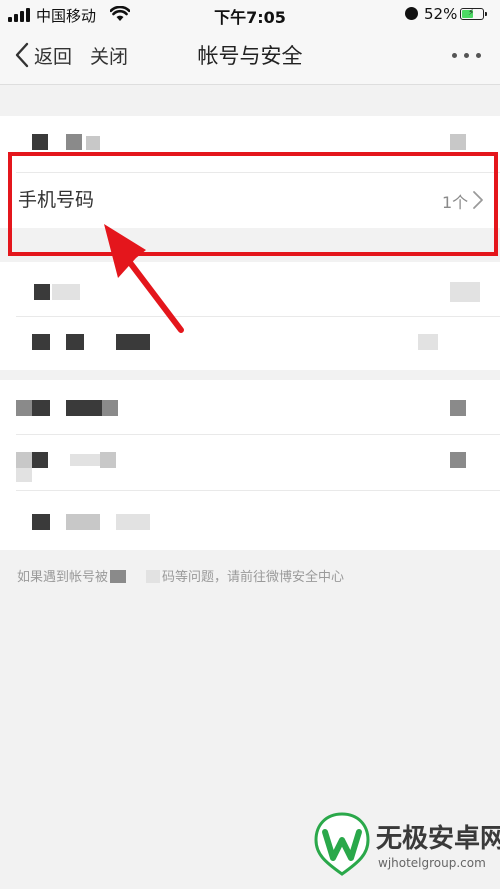 This screenshot has height=889, width=500. I want to click on back-label: 返回, so click(53, 56).